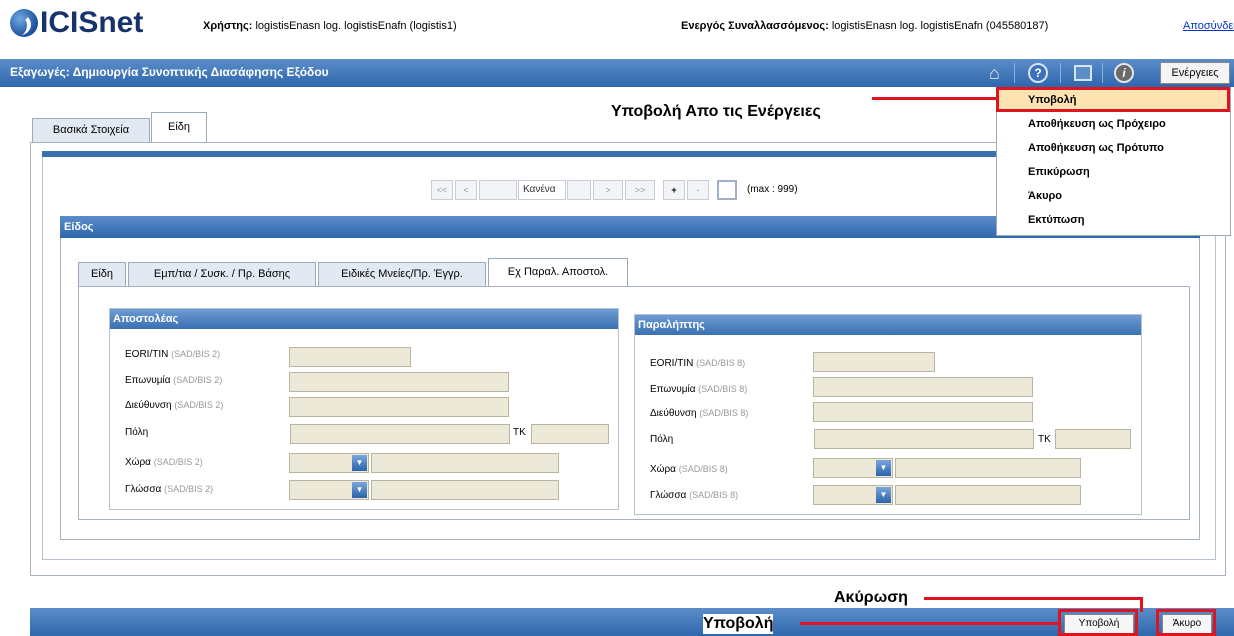 The width and height of the screenshot is (1234, 636). Describe the element at coordinates (542, 190) in the screenshot. I see `current-item-label: Κανένα` at that location.